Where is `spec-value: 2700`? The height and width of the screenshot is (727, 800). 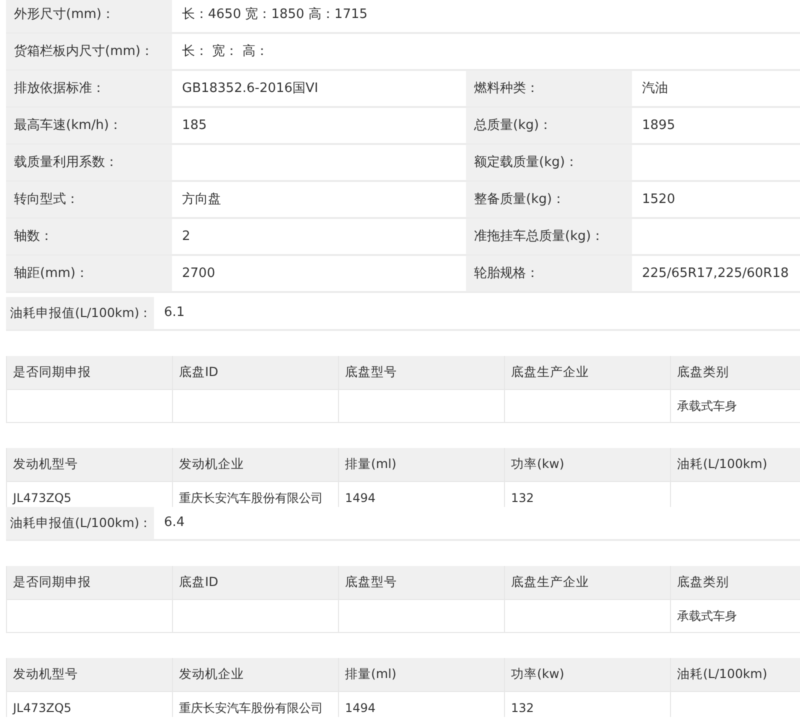
spec-value: 2700 is located at coordinates (198, 273).